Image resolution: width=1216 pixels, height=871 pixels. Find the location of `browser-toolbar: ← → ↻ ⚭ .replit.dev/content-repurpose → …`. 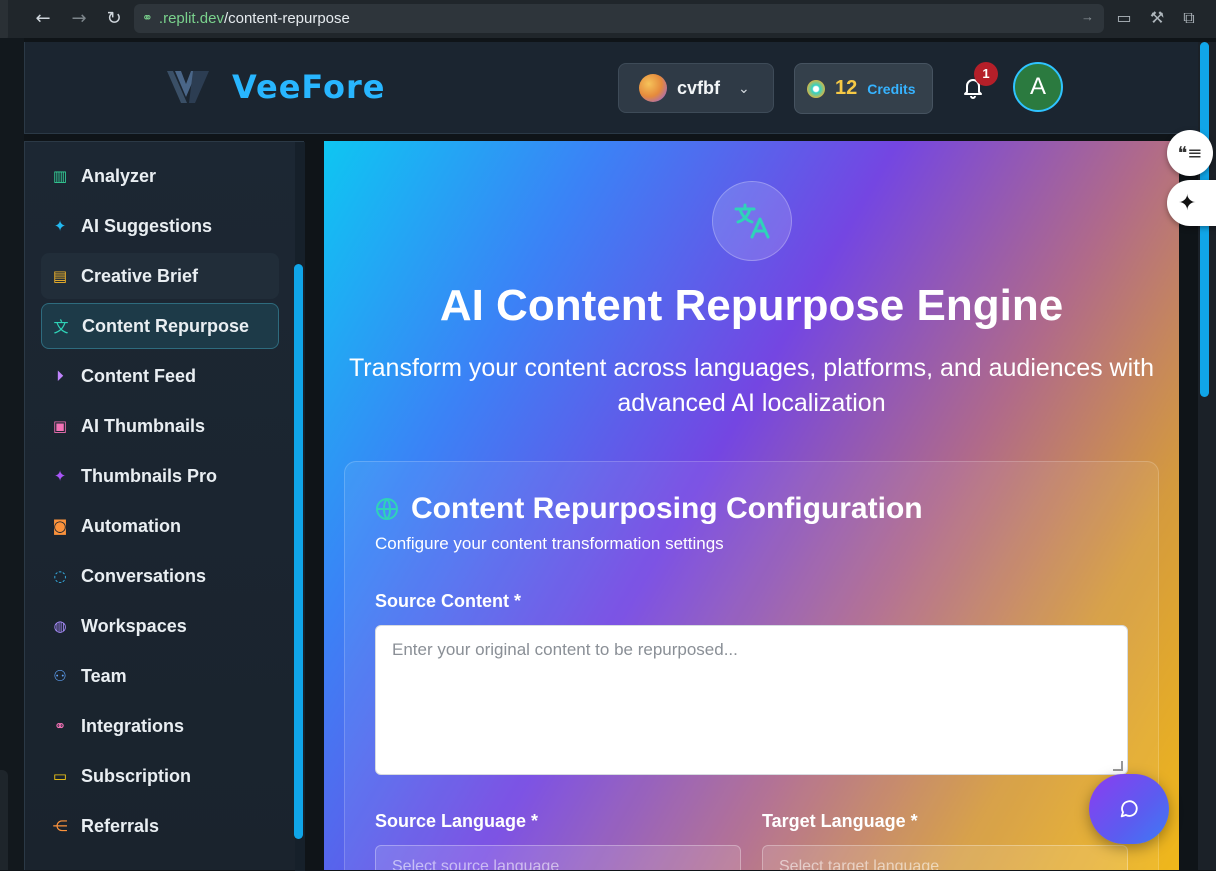

browser-toolbar: ← → ↻ ⚭ .replit.dev/content-repurpose → … is located at coordinates (608, 21).